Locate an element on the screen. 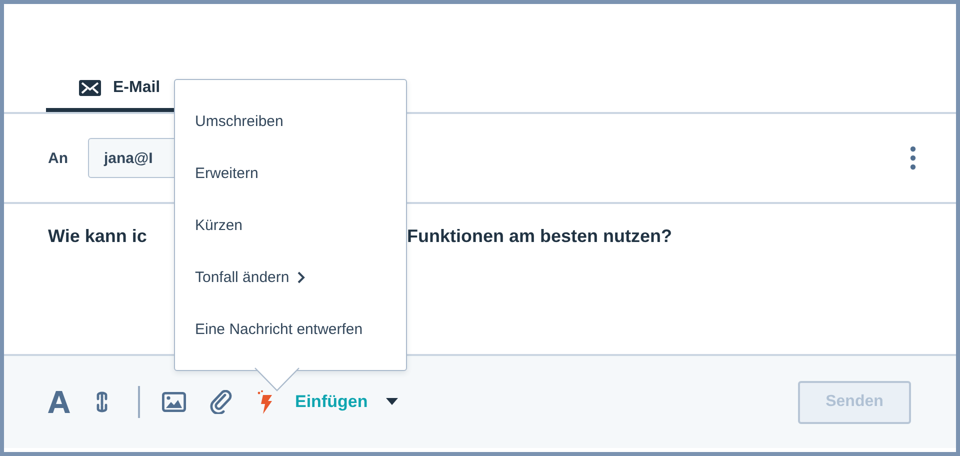  image-icon is located at coordinates (174, 402).